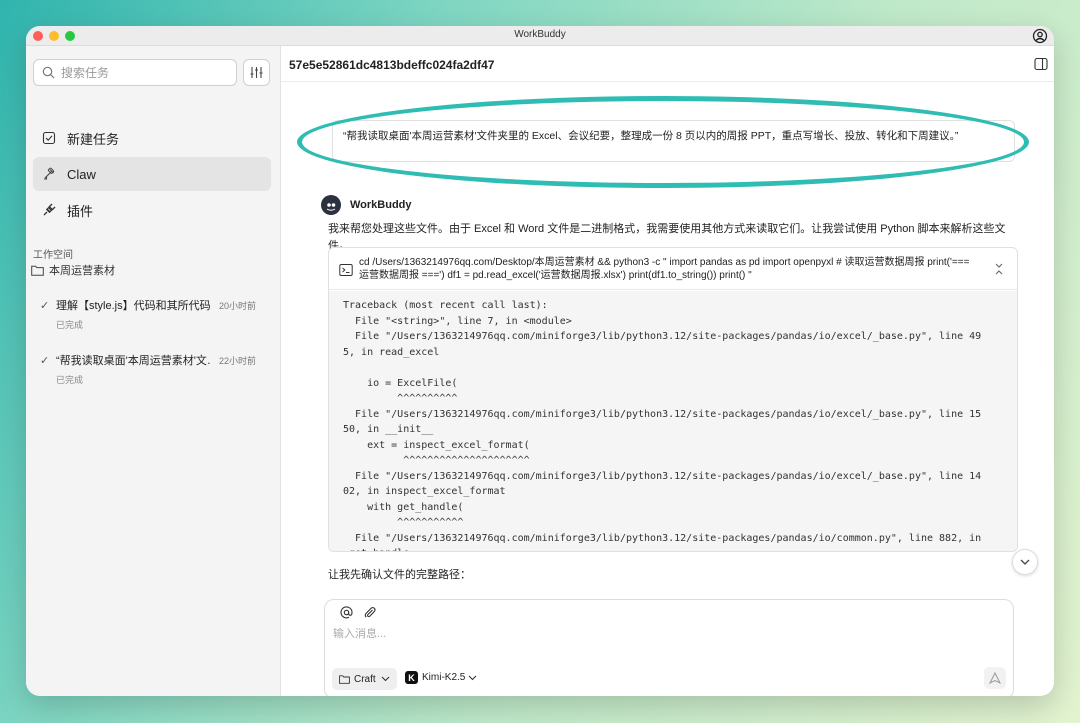 This screenshot has width=1080, height=723. I want to click on session-id: 57e5e52861dc4813bdeffc024fa2df47, so click(392, 65).